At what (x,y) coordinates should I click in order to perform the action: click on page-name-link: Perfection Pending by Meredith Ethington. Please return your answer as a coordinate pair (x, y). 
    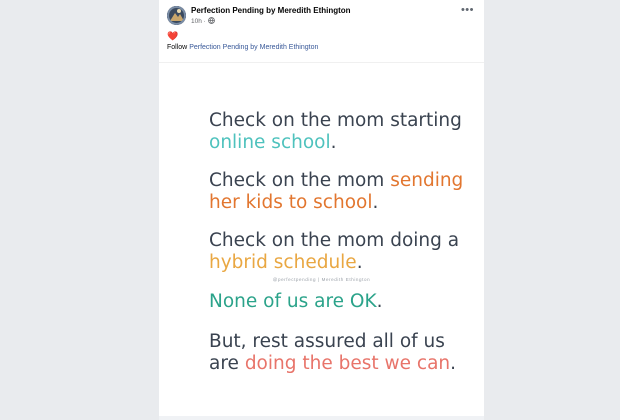
    Looking at the image, I should click on (271, 10).